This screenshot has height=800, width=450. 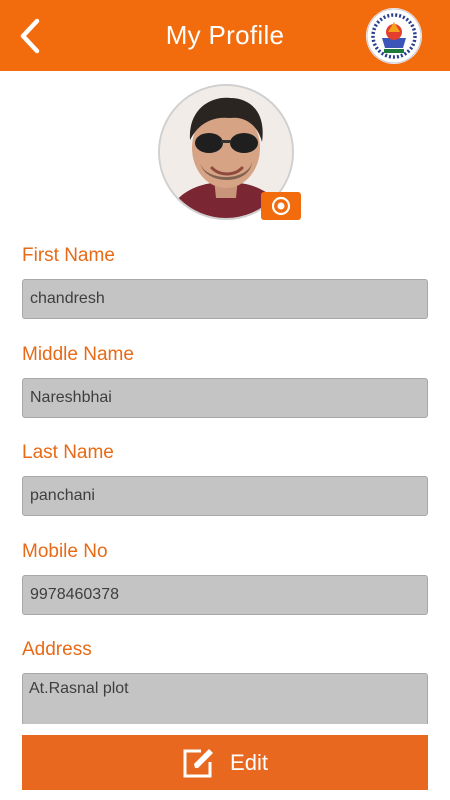 I want to click on first-name-label: First Name, so click(x=68, y=255).